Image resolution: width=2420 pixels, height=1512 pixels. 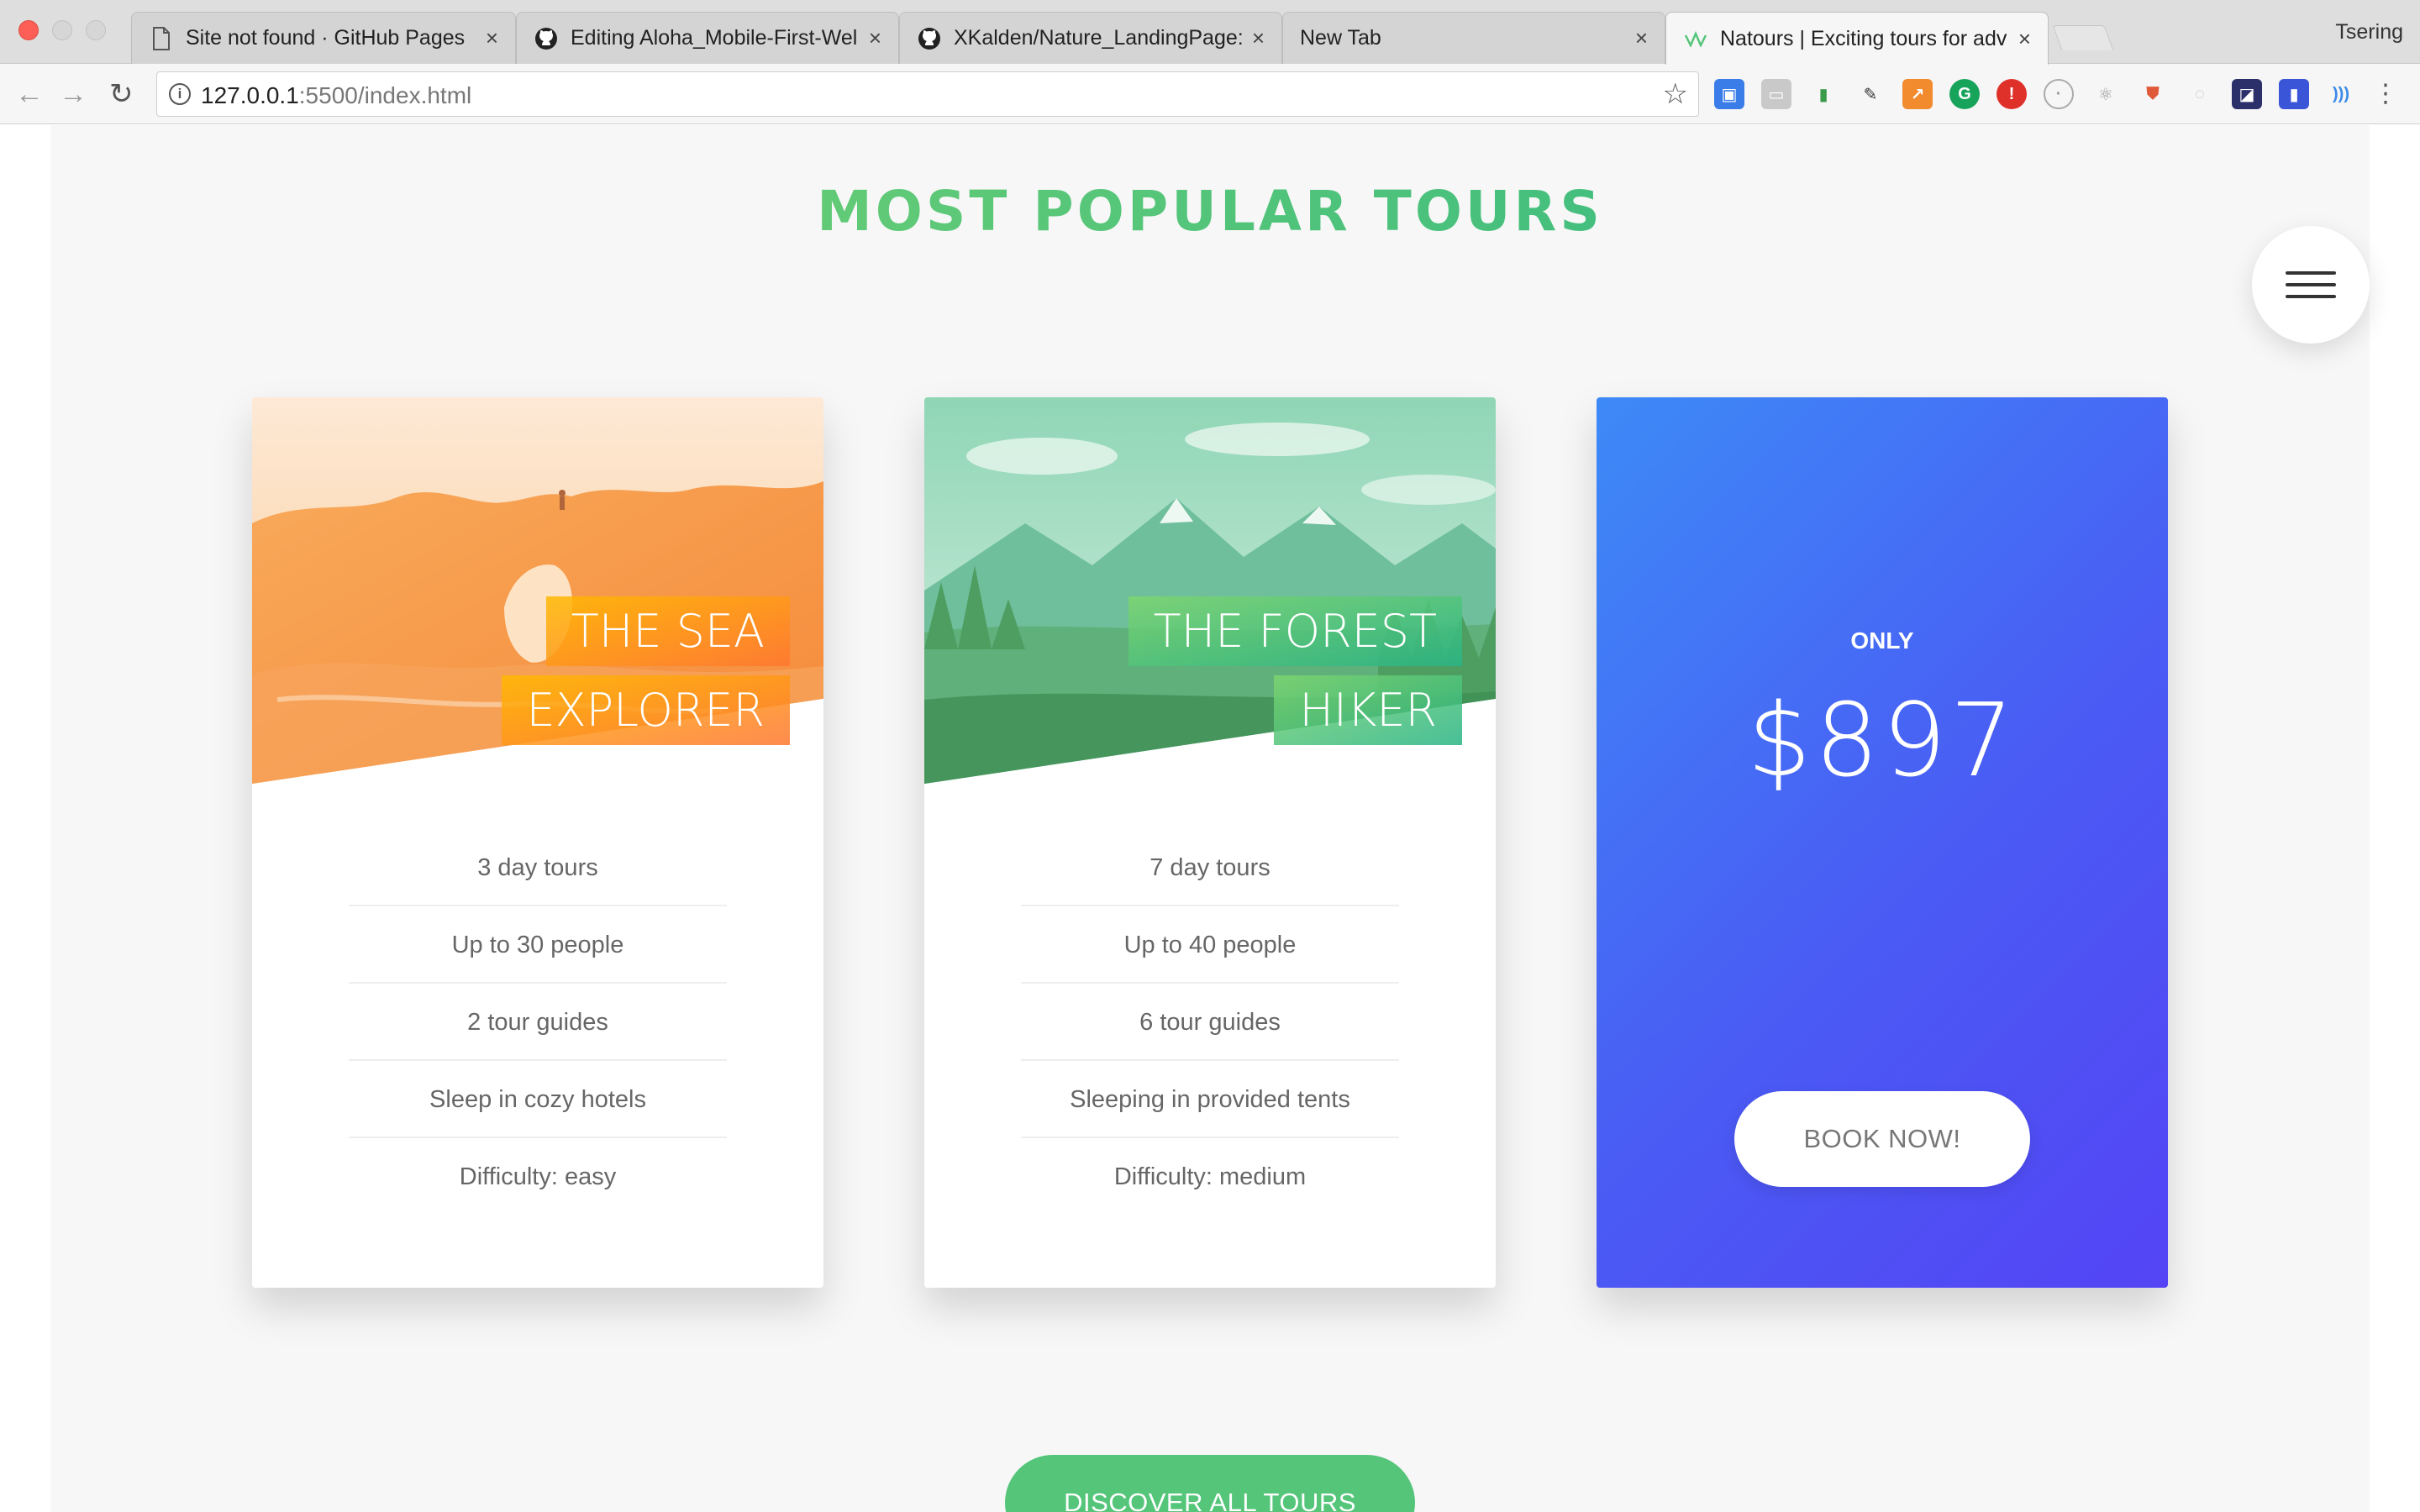 What do you see at coordinates (1882, 741) in the screenshot?
I see `price-value: $897` at bounding box center [1882, 741].